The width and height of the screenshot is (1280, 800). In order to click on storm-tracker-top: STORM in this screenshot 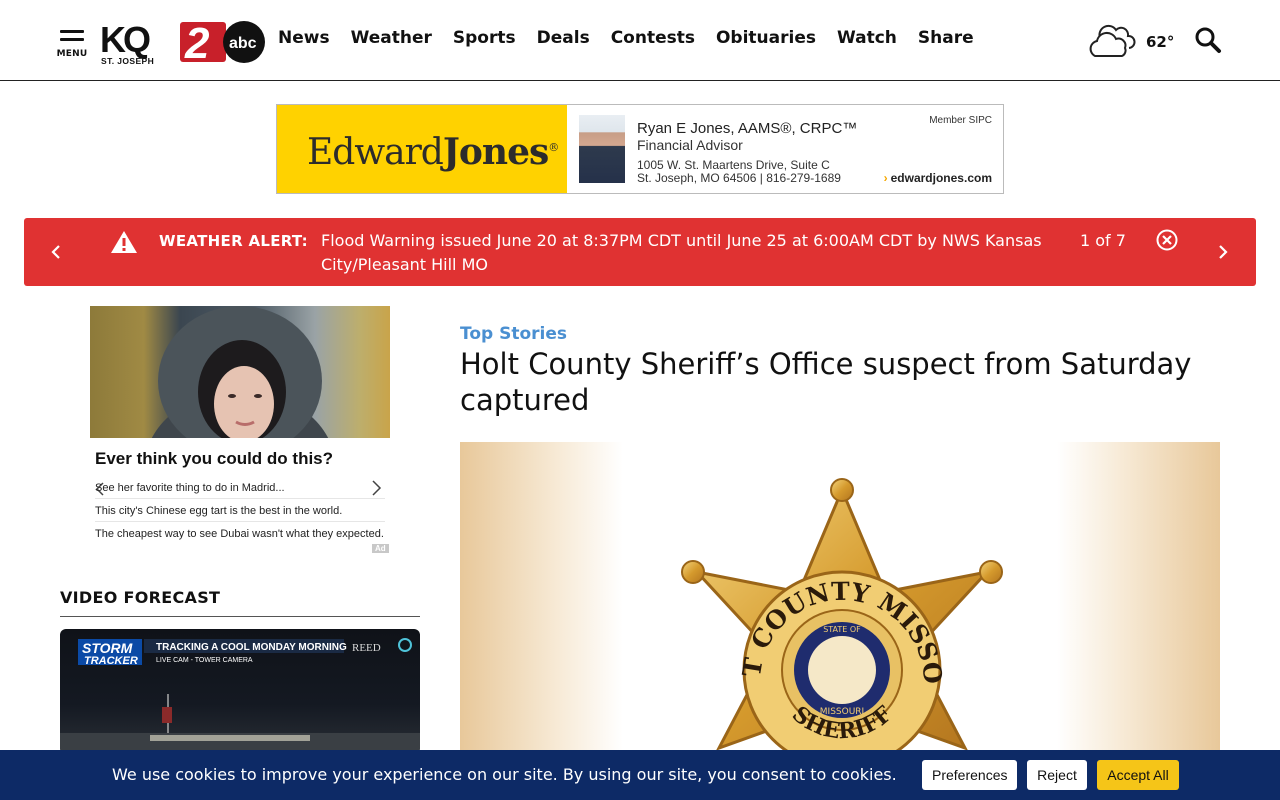, I will do `click(107, 648)`.